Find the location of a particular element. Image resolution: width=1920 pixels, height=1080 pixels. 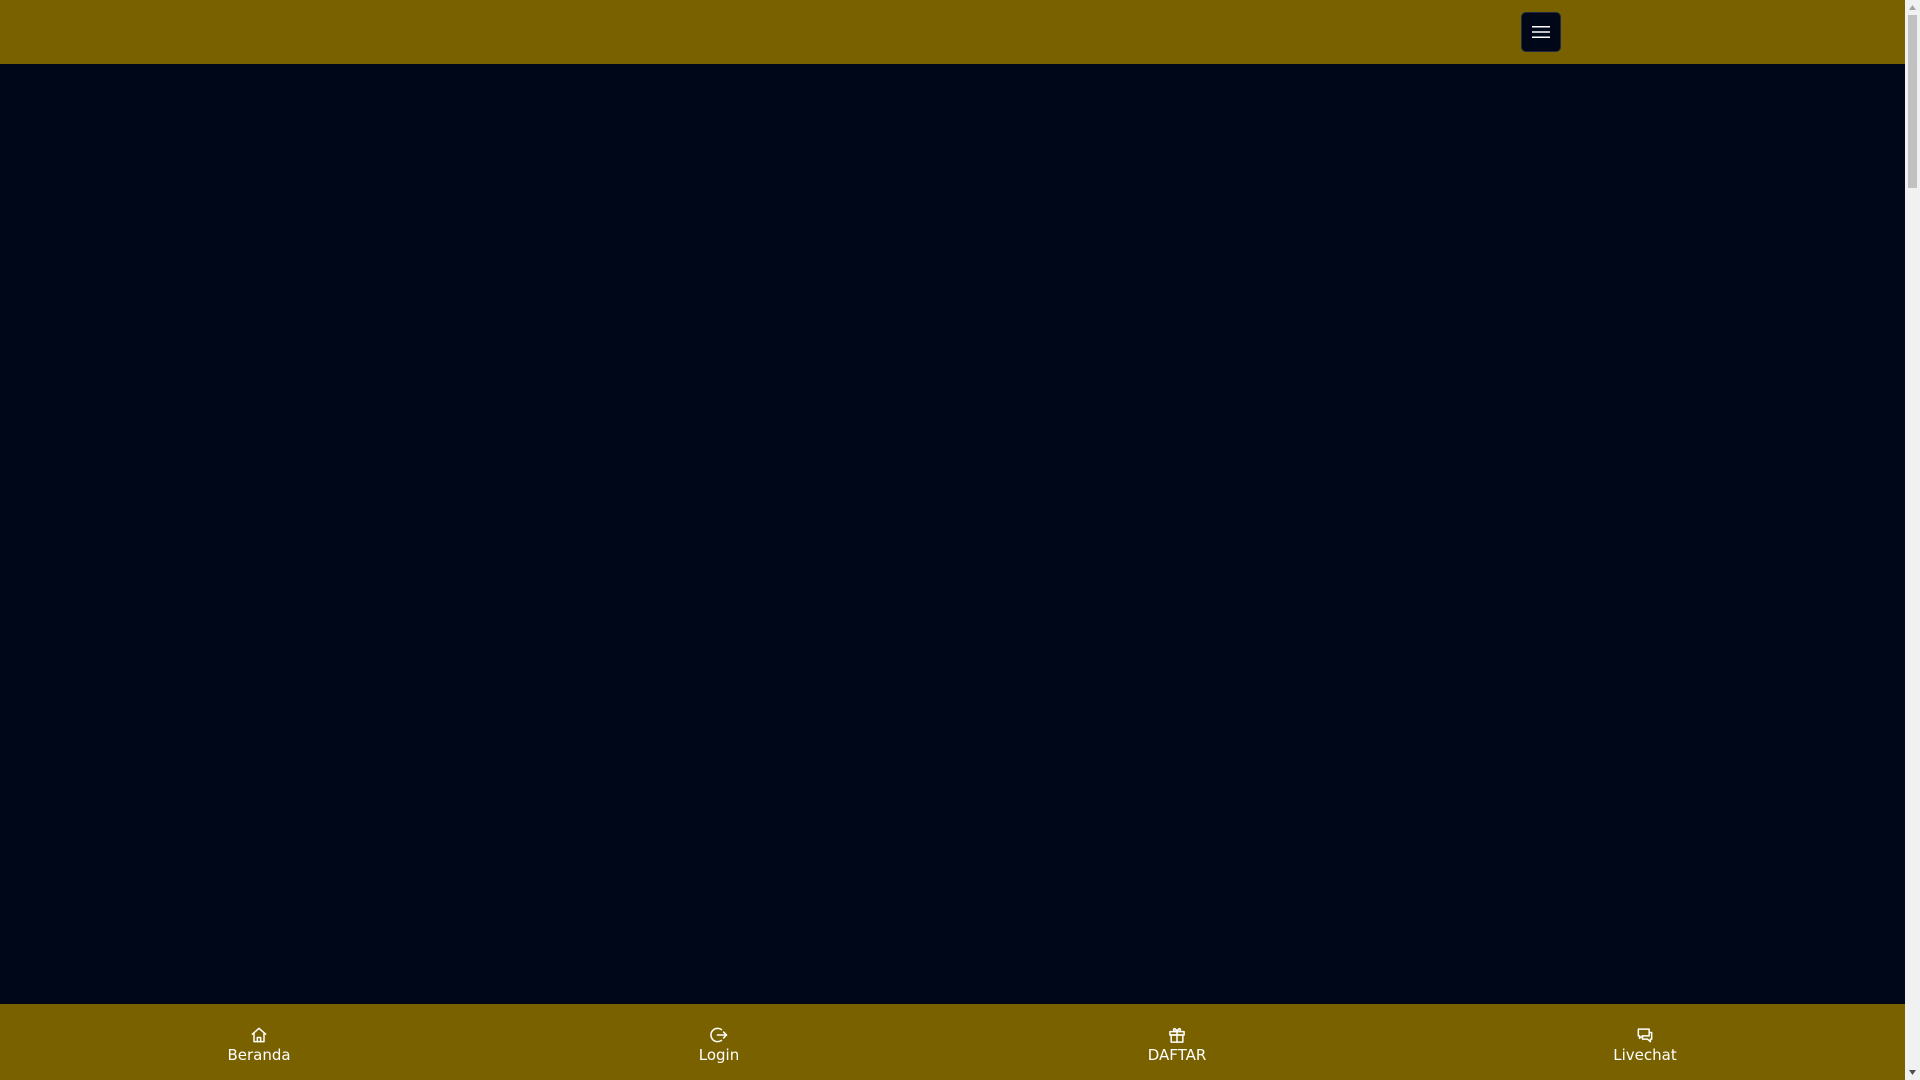

scroll-down-arrow-icon is located at coordinates (1912, 1072).